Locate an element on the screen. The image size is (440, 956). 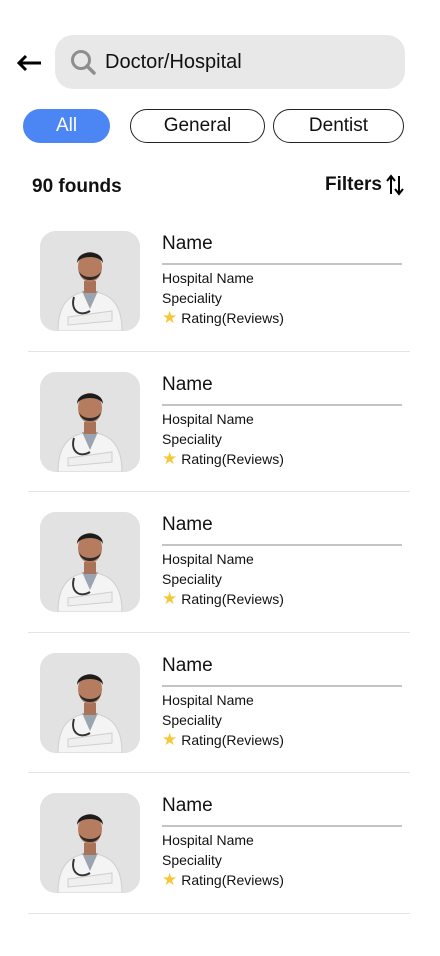
filters-button: Filters is located at coordinates (364, 185).